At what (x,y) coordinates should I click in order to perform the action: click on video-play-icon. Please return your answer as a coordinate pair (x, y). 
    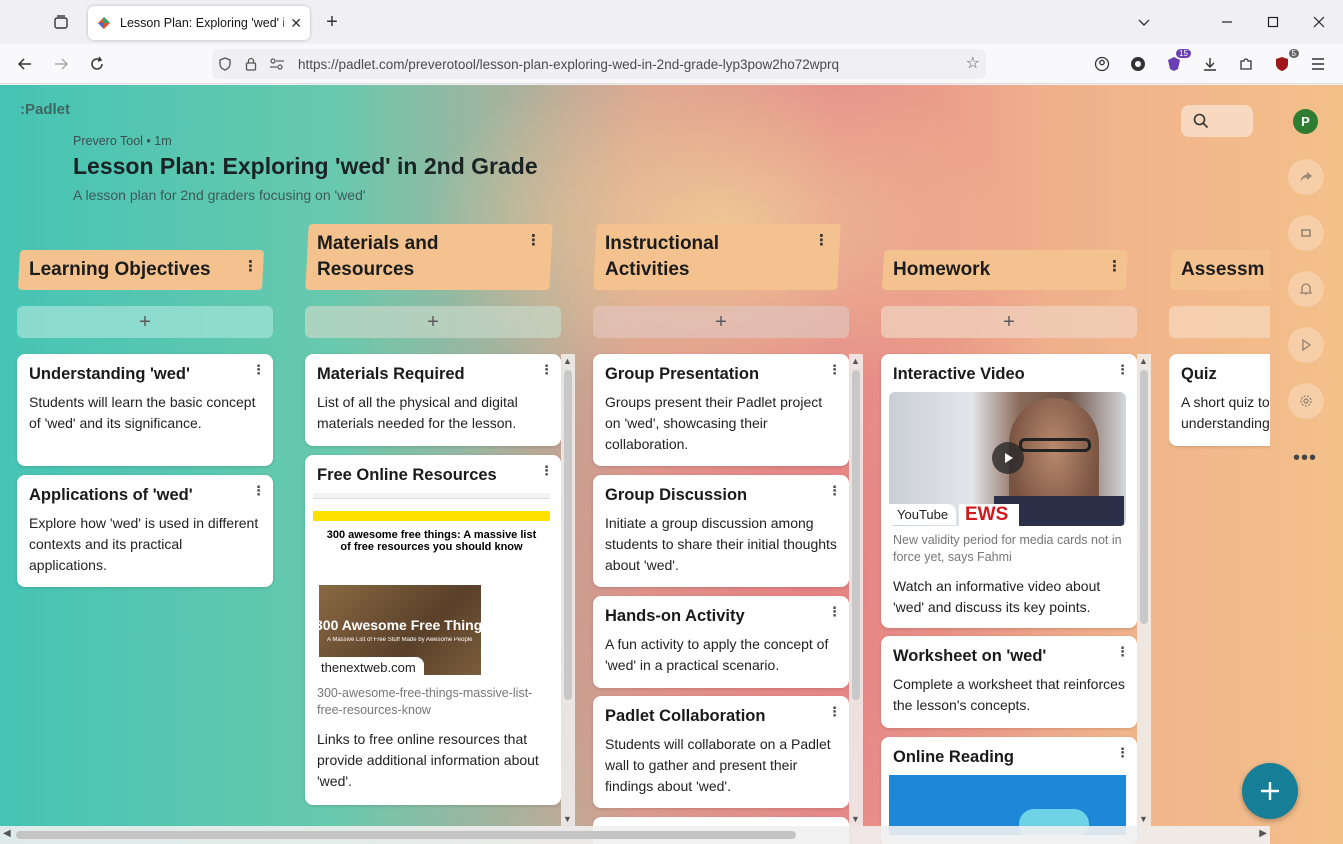
    Looking at the image, I should click on (1008, 458).